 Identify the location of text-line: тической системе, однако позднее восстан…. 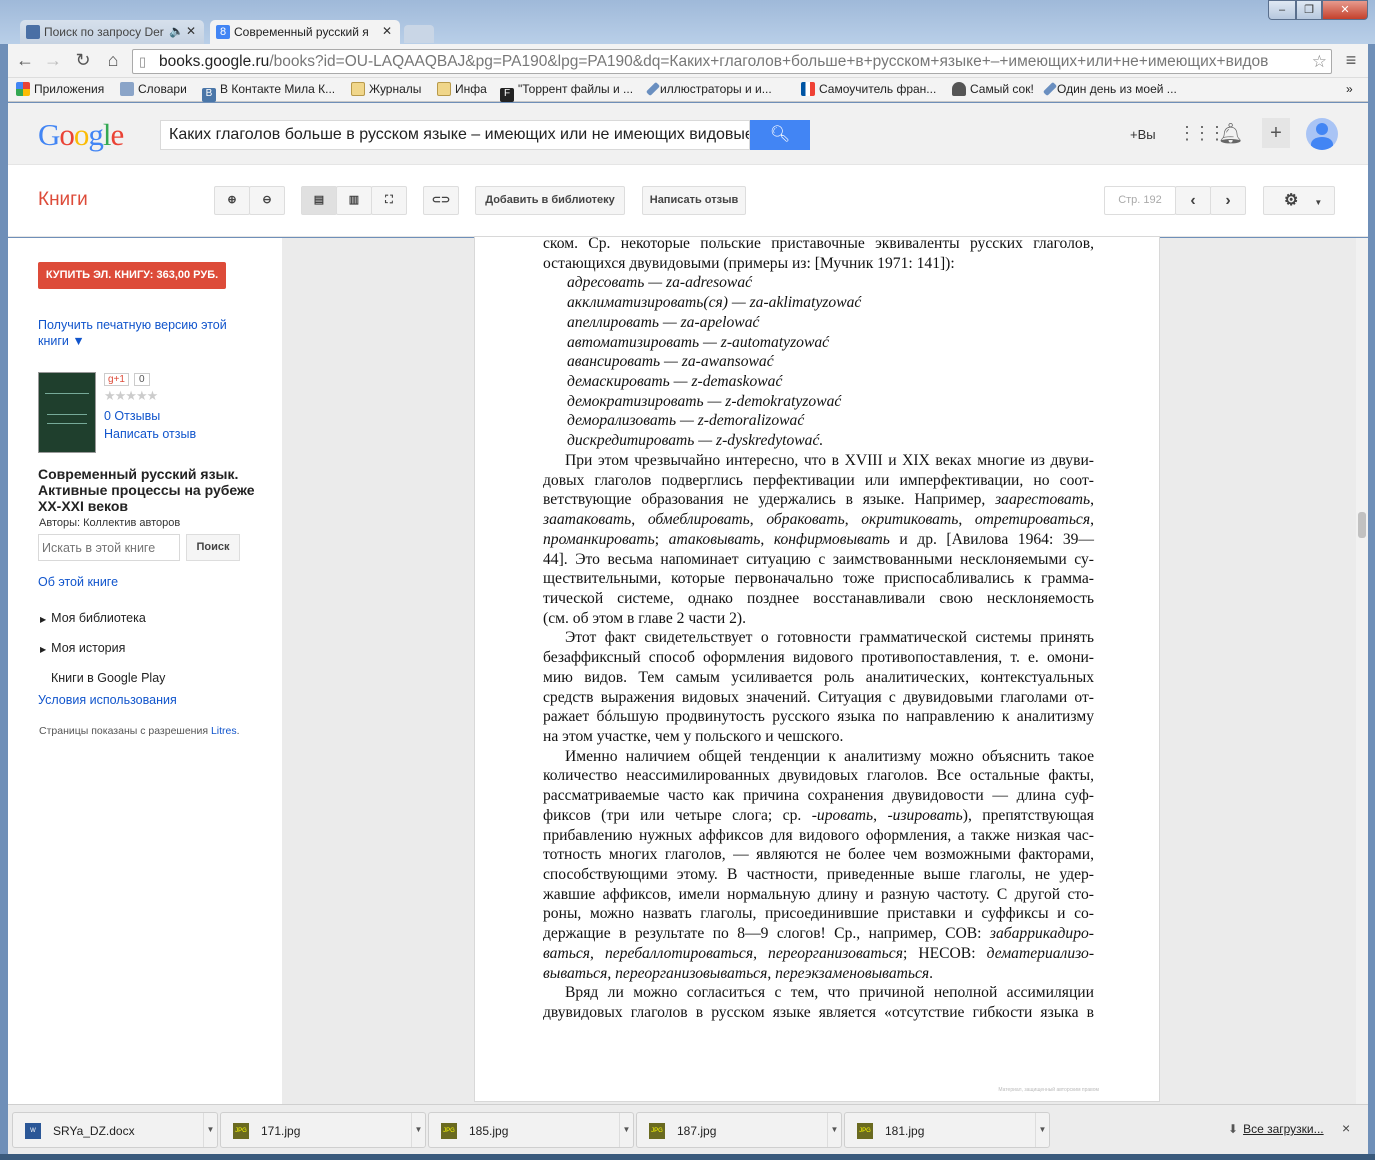
(818, 599).